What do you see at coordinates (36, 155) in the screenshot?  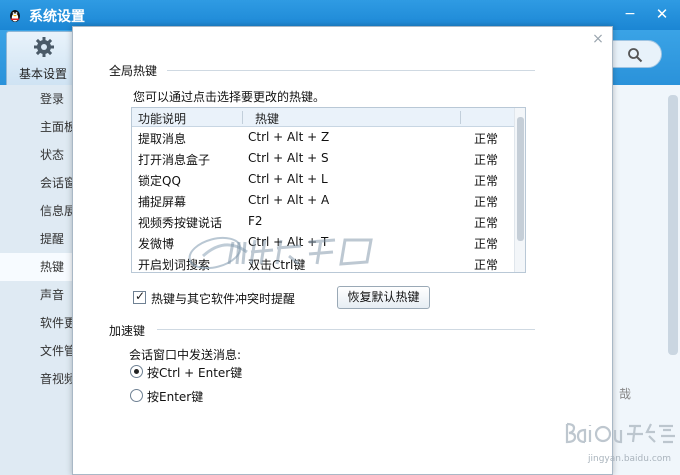 I see `sidebar-item-status: 状态` at bounding box center [36, 155].